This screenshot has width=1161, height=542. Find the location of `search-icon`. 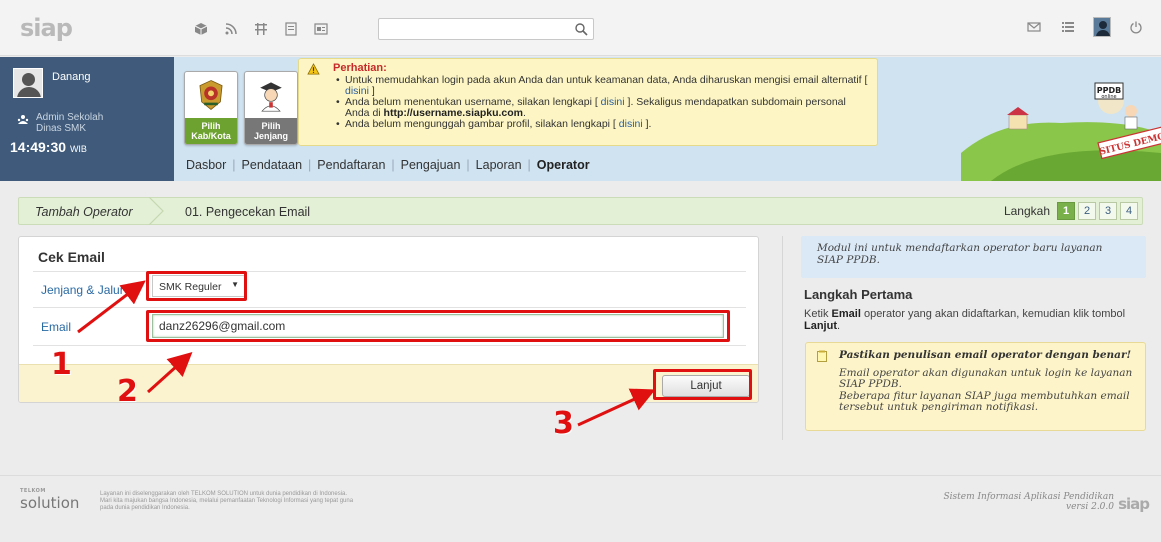

search-icon is located at coordinates (581, 29).